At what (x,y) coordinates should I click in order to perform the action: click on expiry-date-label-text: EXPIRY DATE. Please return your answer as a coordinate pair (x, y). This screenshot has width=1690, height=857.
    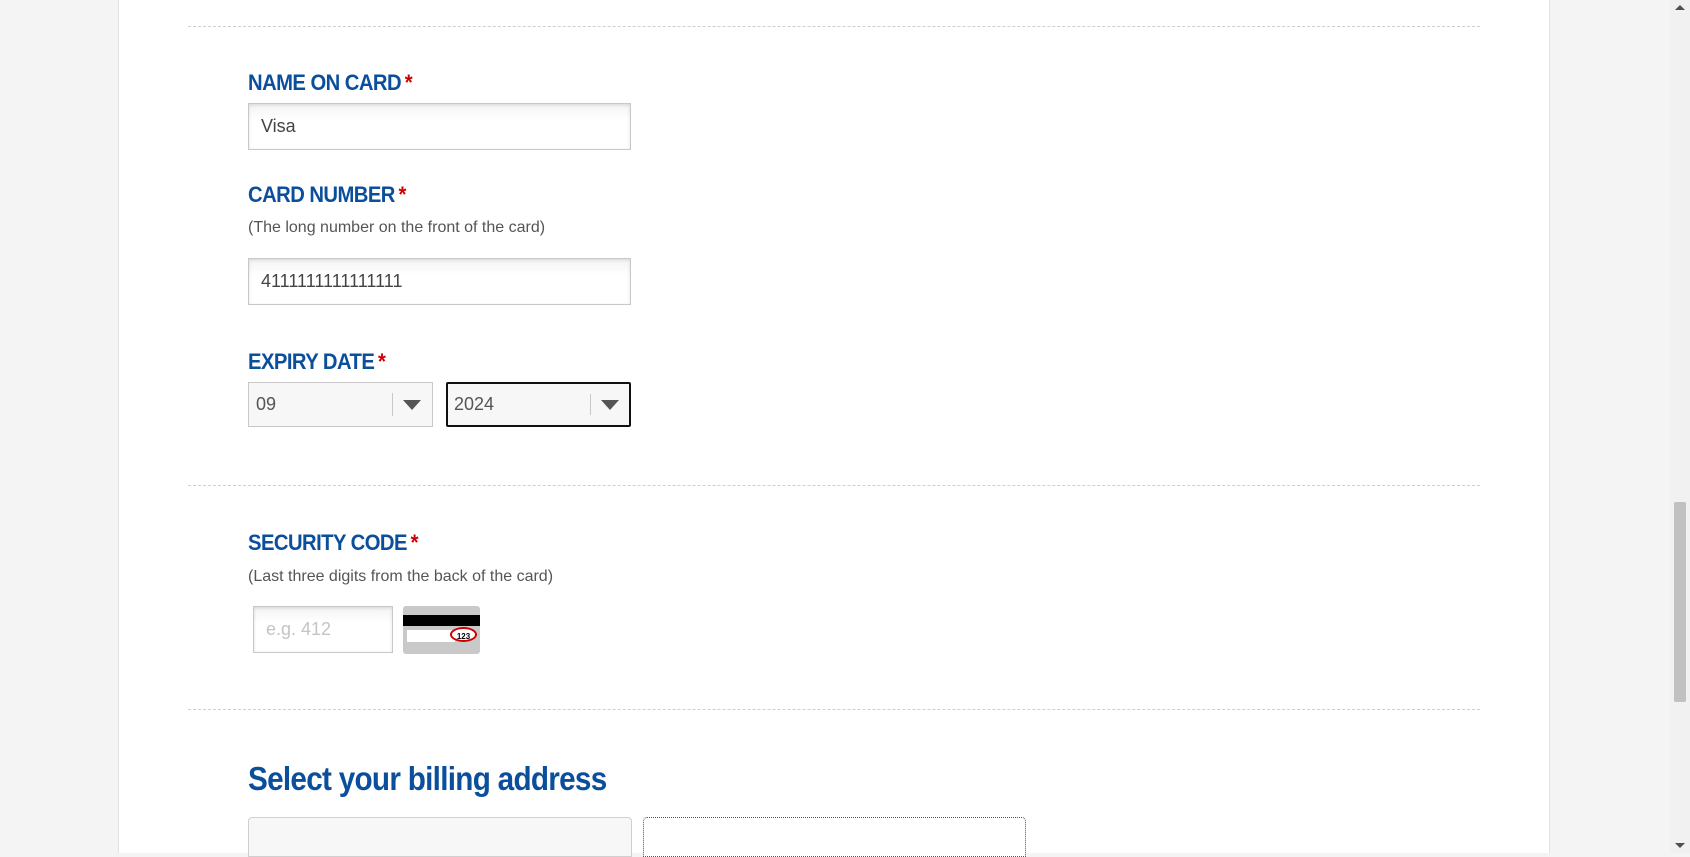
    Looking at the image, I should click on (311, 361).